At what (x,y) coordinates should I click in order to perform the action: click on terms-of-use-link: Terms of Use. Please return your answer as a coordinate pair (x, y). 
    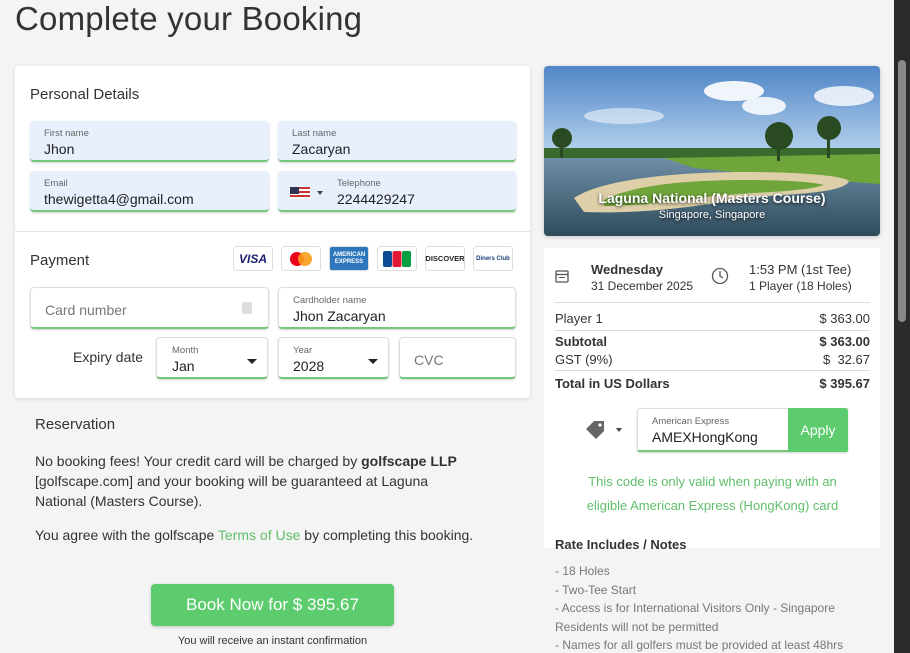
    Looking at the image, I should click on (259, 535).